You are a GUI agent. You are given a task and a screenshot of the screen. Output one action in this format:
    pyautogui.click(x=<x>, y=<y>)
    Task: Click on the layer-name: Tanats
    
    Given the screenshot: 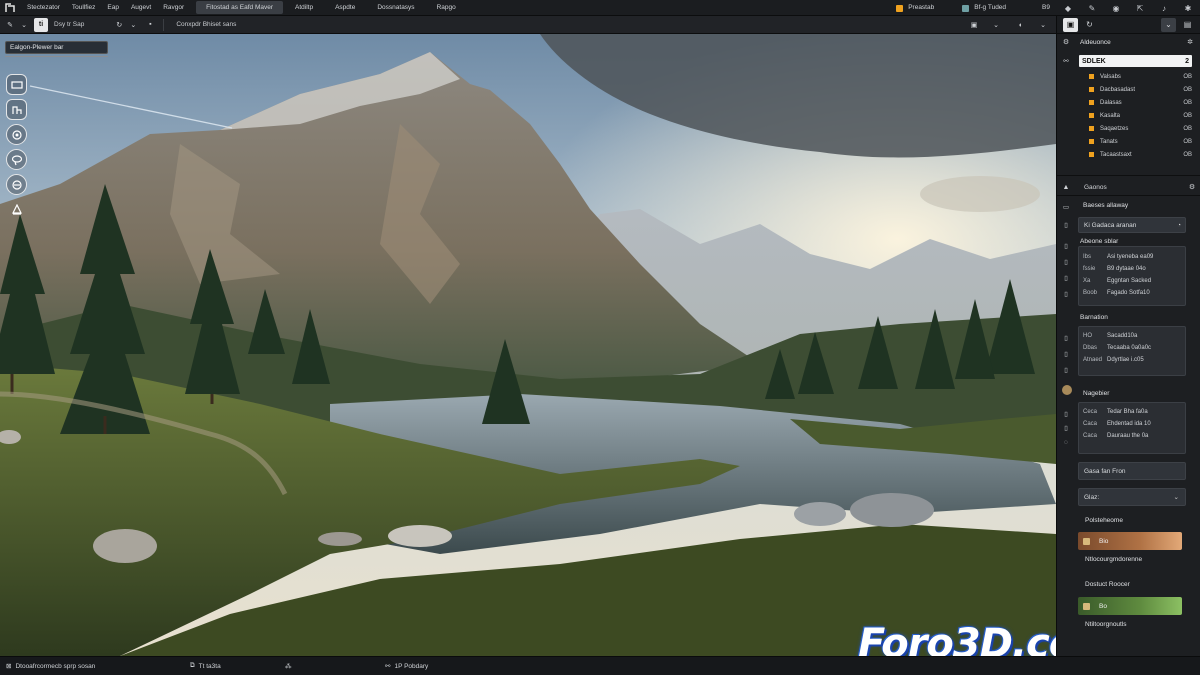 What is the action you would take?
    pyautogui.click(x=1109, y=141)
    